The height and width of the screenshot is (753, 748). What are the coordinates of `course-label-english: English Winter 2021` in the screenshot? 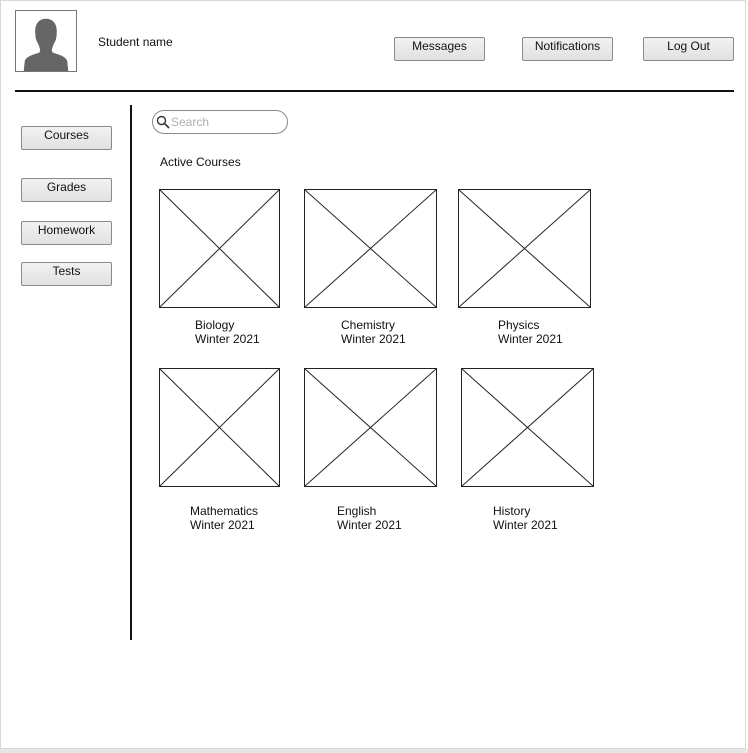 It's located at (369, 518).